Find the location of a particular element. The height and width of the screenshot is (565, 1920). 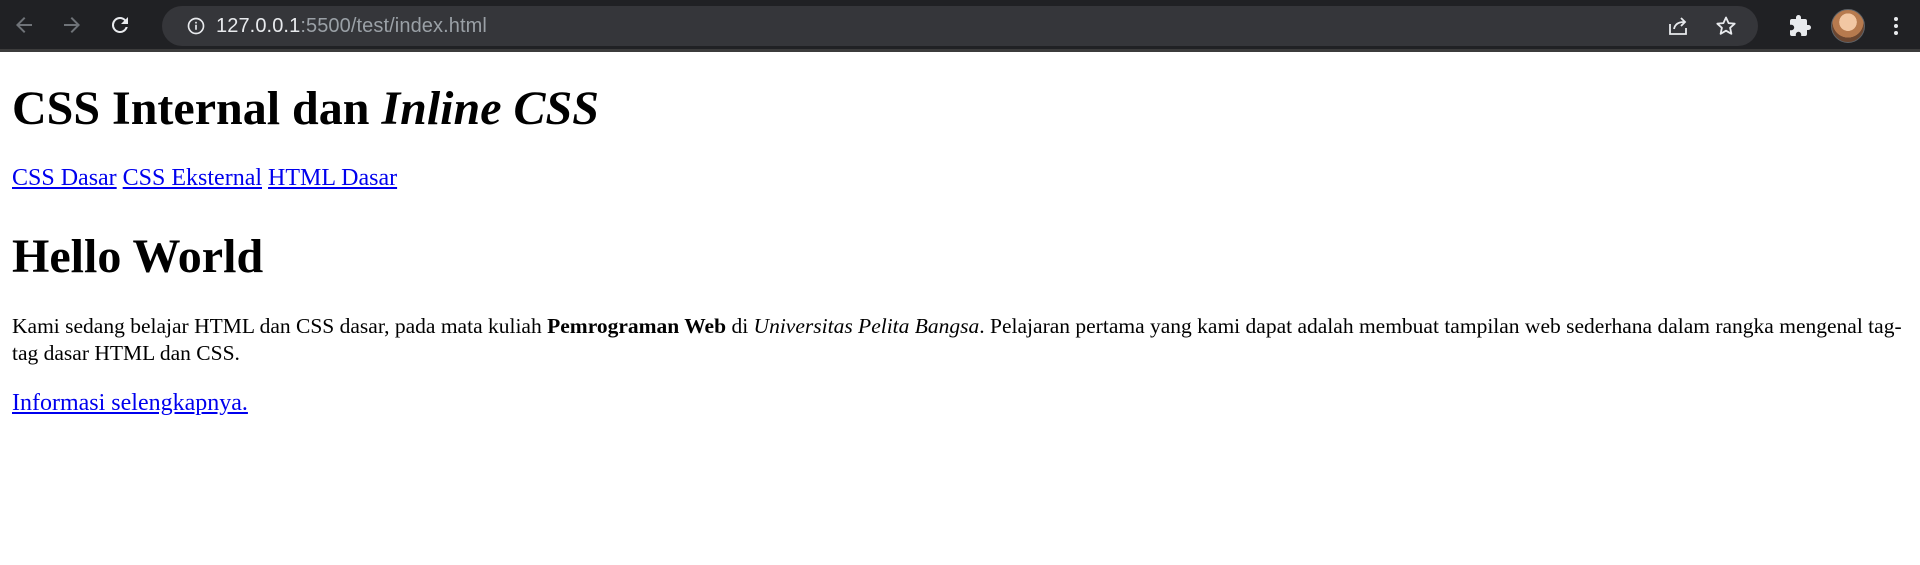

url-host: 127.0.0.1 is located at coordinates (258, 25).